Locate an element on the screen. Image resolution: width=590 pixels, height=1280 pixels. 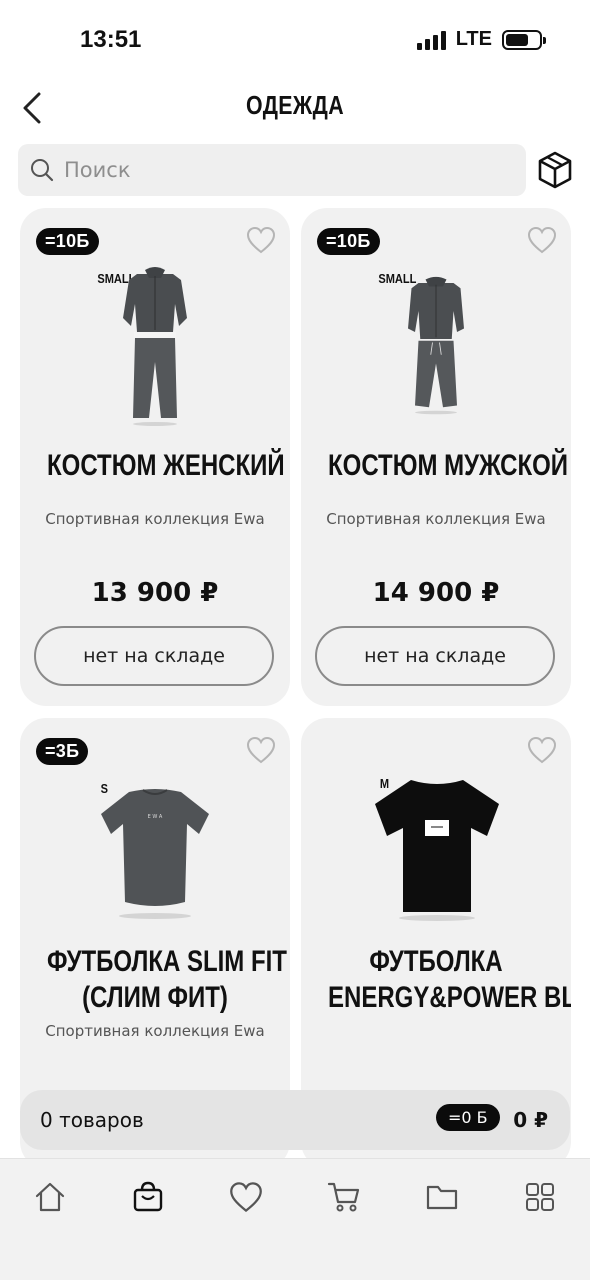
product-image: E W A is located at coordinates (155, 854).